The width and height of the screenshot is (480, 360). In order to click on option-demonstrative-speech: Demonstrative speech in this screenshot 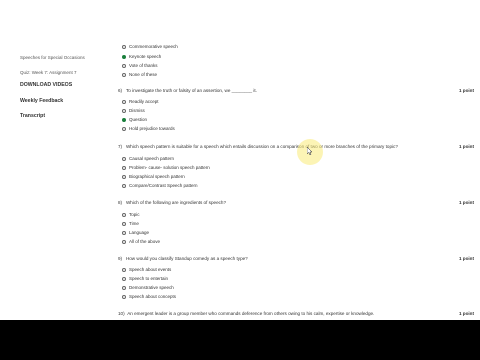, I will do `click(148, 287)`.